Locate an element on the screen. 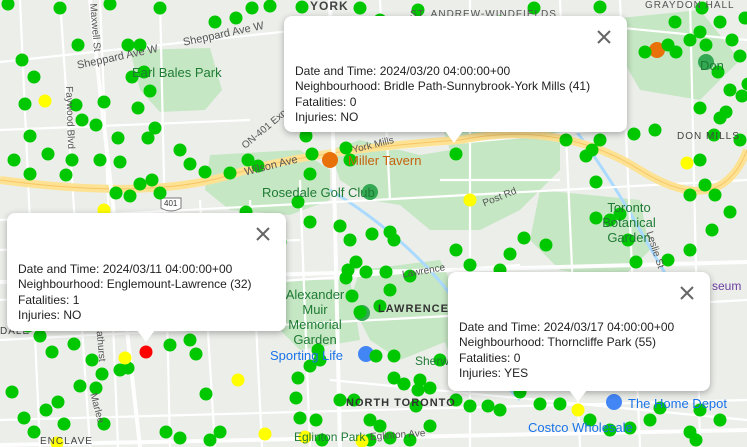  collision-marker-fatal is located at coordinates (146, 352).